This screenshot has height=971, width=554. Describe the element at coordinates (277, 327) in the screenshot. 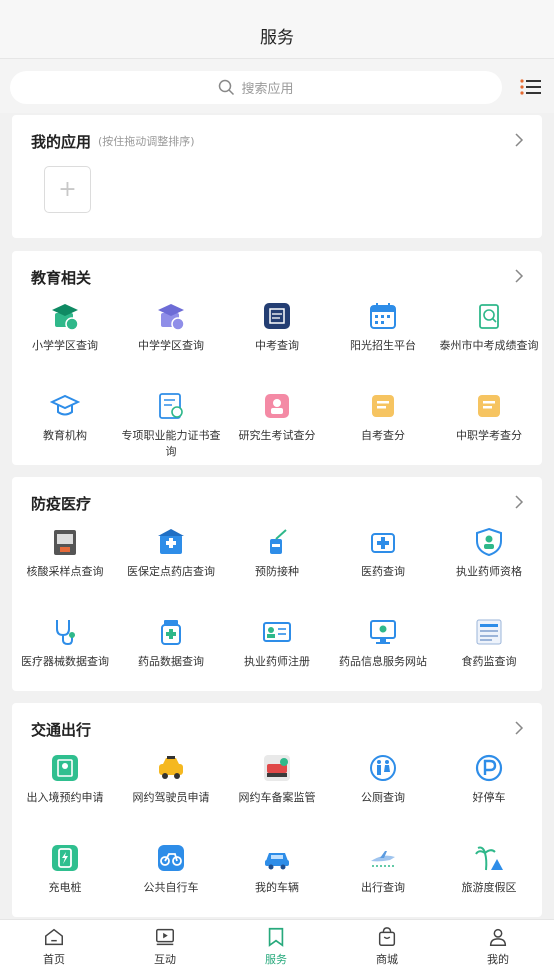

I see `service-item: 中考查询` at that location.